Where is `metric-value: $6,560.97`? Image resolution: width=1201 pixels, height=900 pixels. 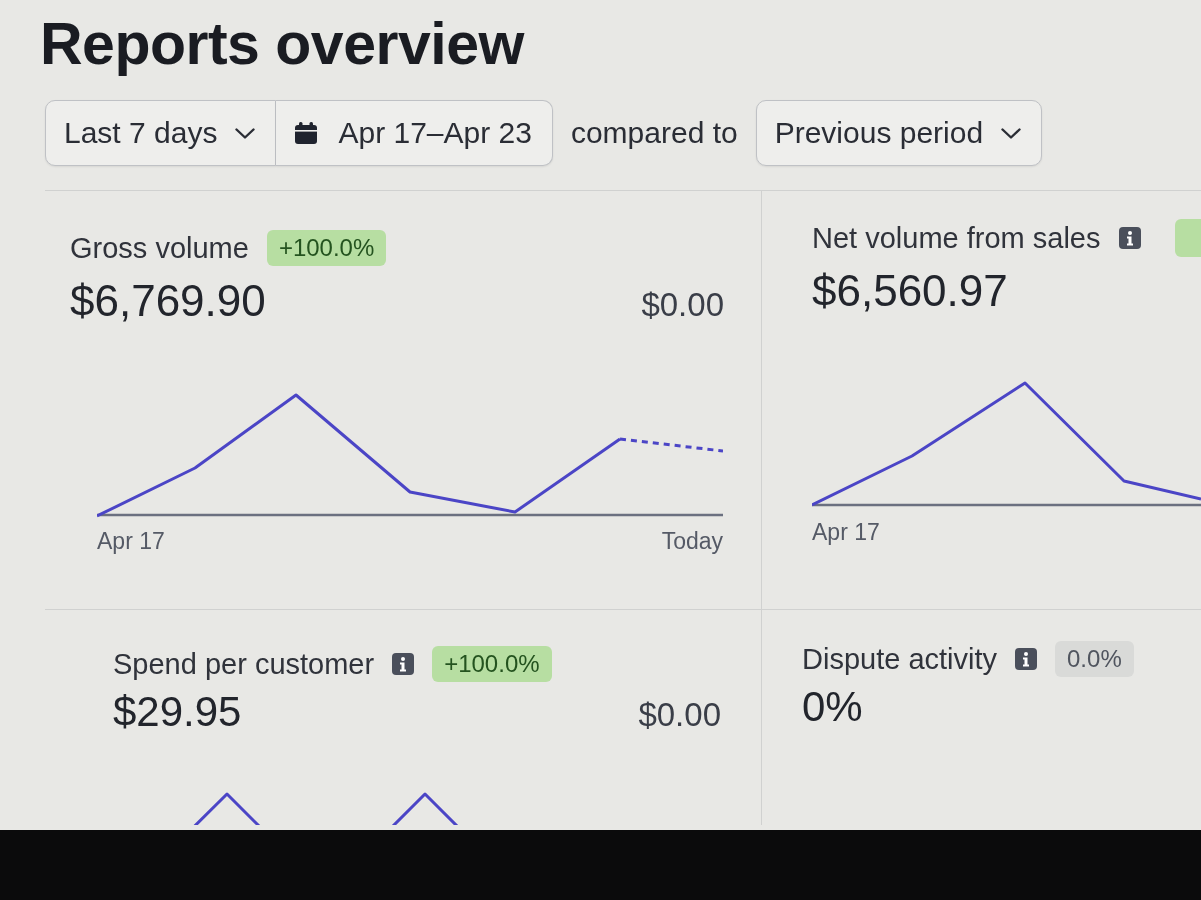
metric-value: $6,560.97 is located at coordinates (910, 291).